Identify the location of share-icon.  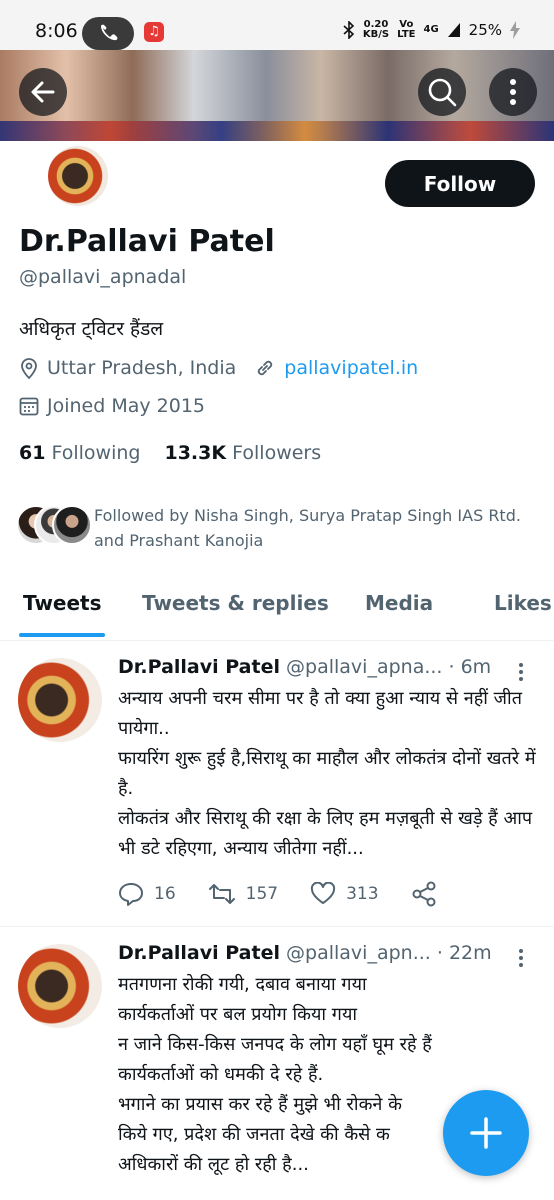
(424, 894).